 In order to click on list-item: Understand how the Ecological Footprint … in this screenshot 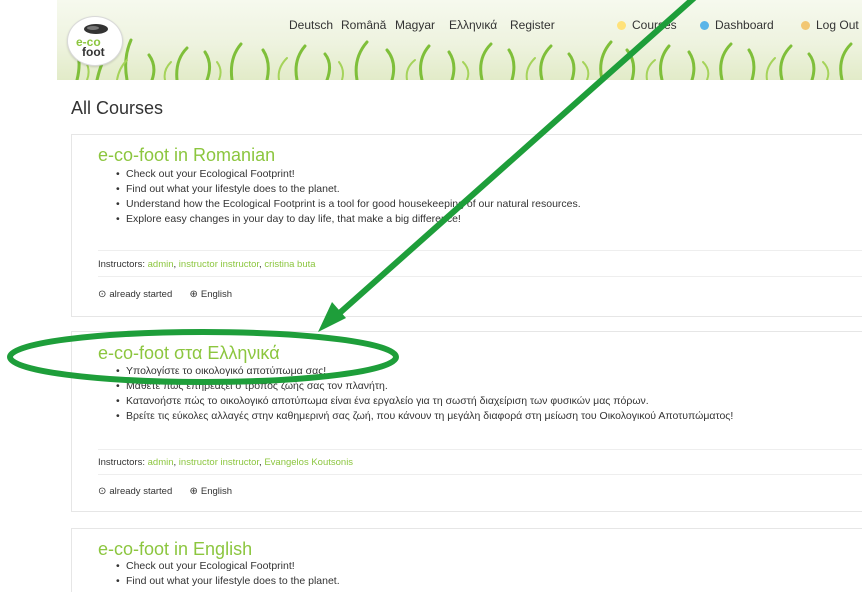, I will do `click(348, 204)`.